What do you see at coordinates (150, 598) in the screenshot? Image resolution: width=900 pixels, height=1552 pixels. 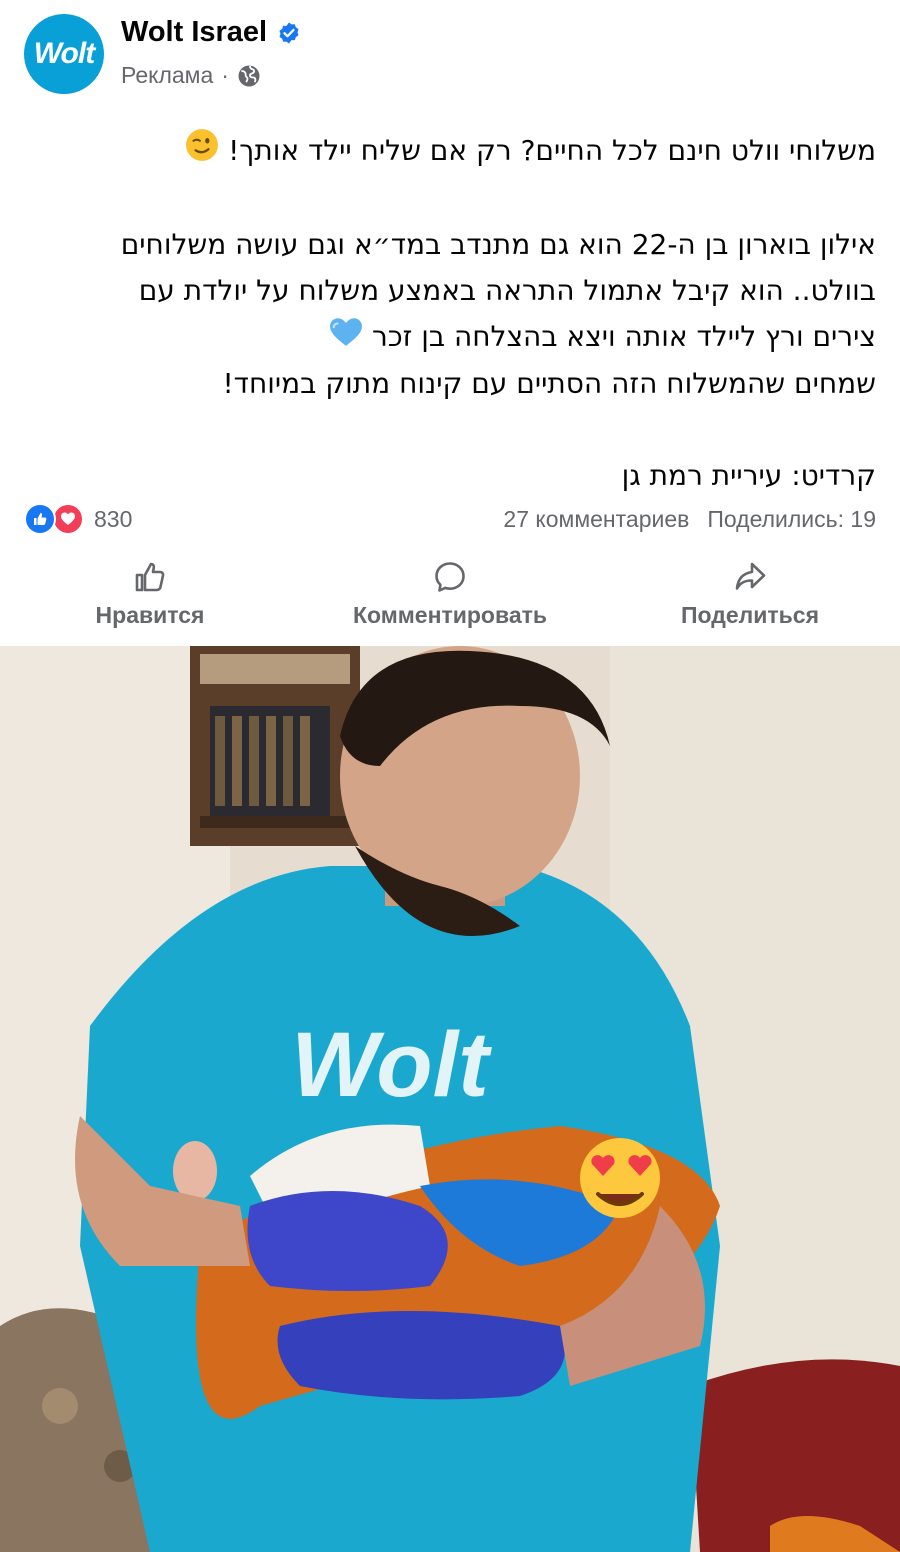 I see `like-button: Нравится` at bounding box center [150, 598].